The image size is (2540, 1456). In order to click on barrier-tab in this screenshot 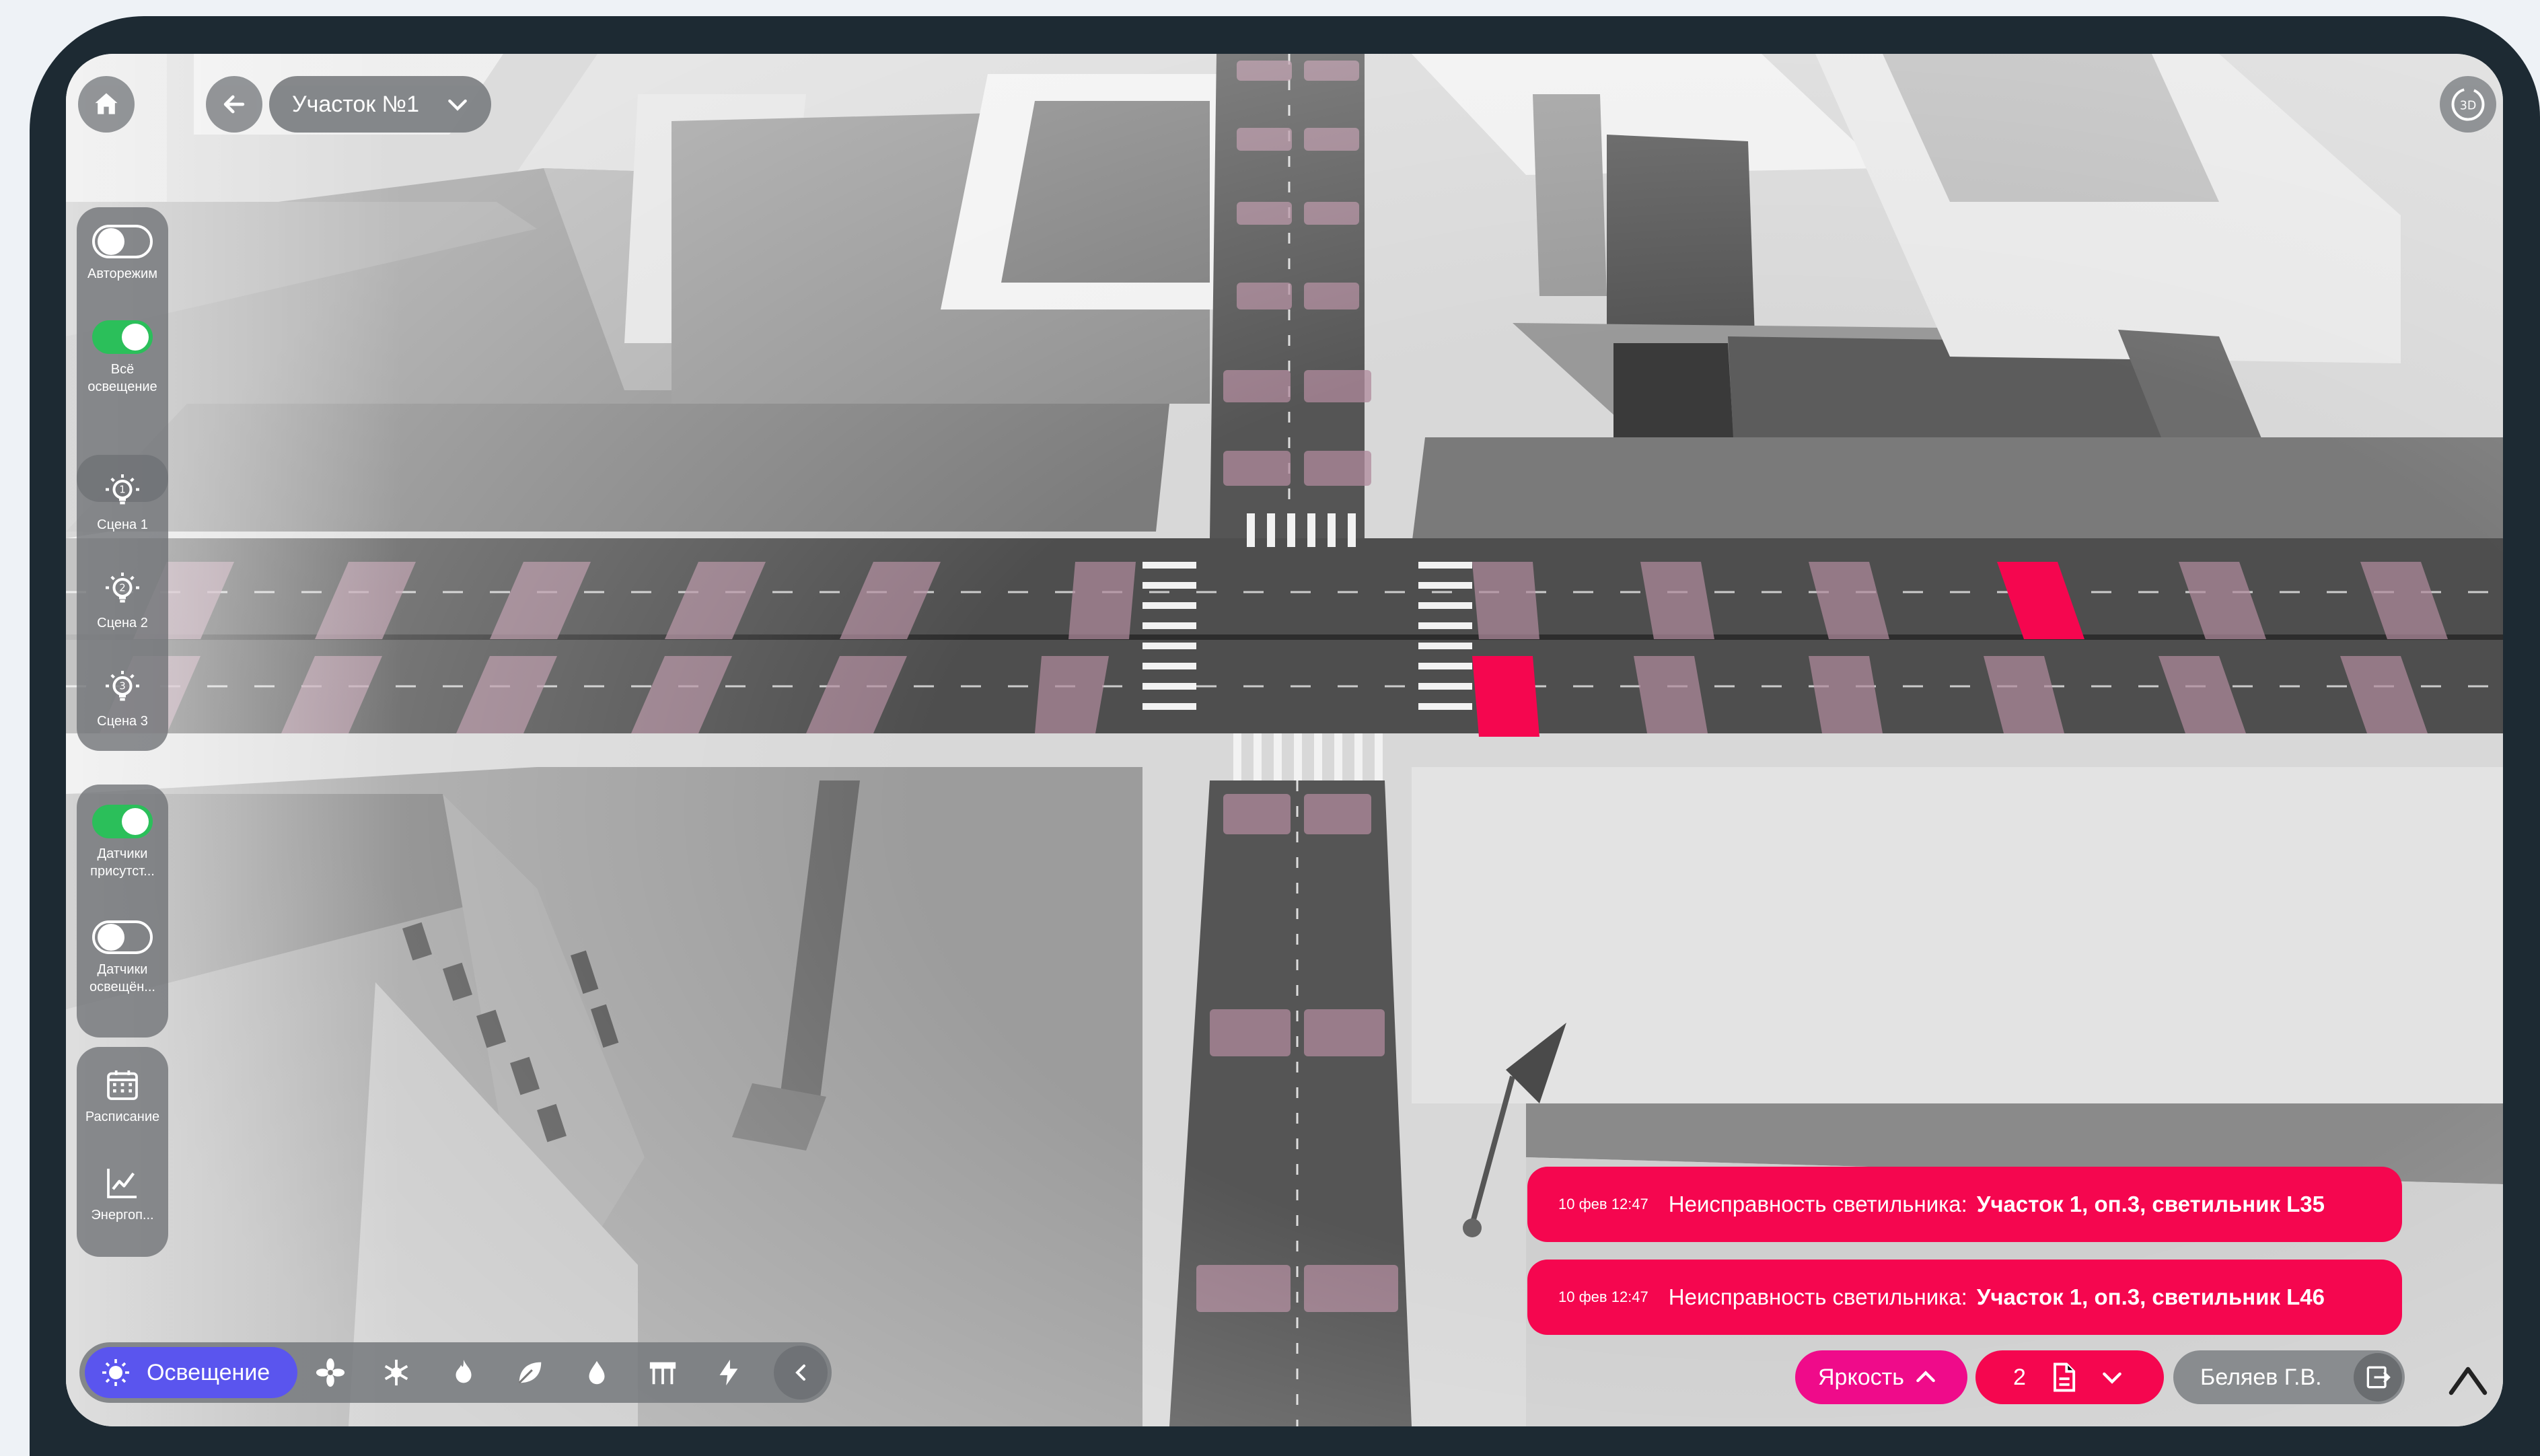, I will do `click(663, 1372)`.